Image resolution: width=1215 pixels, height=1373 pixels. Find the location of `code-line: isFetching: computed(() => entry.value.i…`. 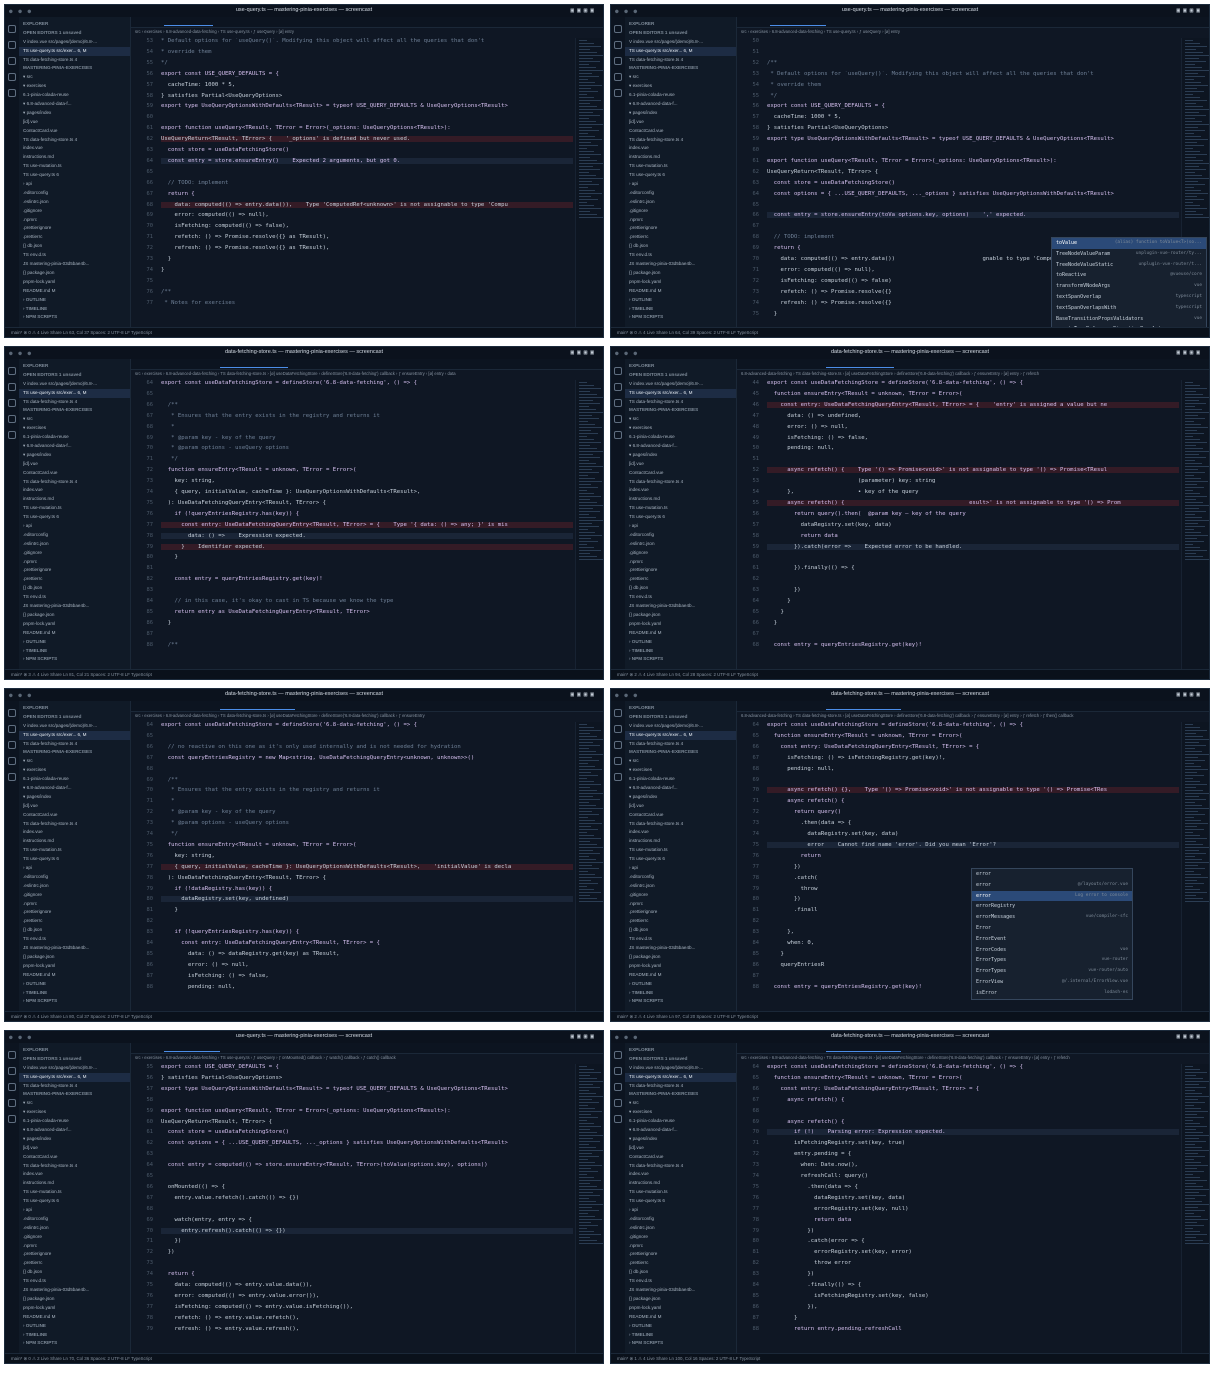

code-line: isFetching: computed(() => entry.value.i… is located at coordinates (367, 1307).